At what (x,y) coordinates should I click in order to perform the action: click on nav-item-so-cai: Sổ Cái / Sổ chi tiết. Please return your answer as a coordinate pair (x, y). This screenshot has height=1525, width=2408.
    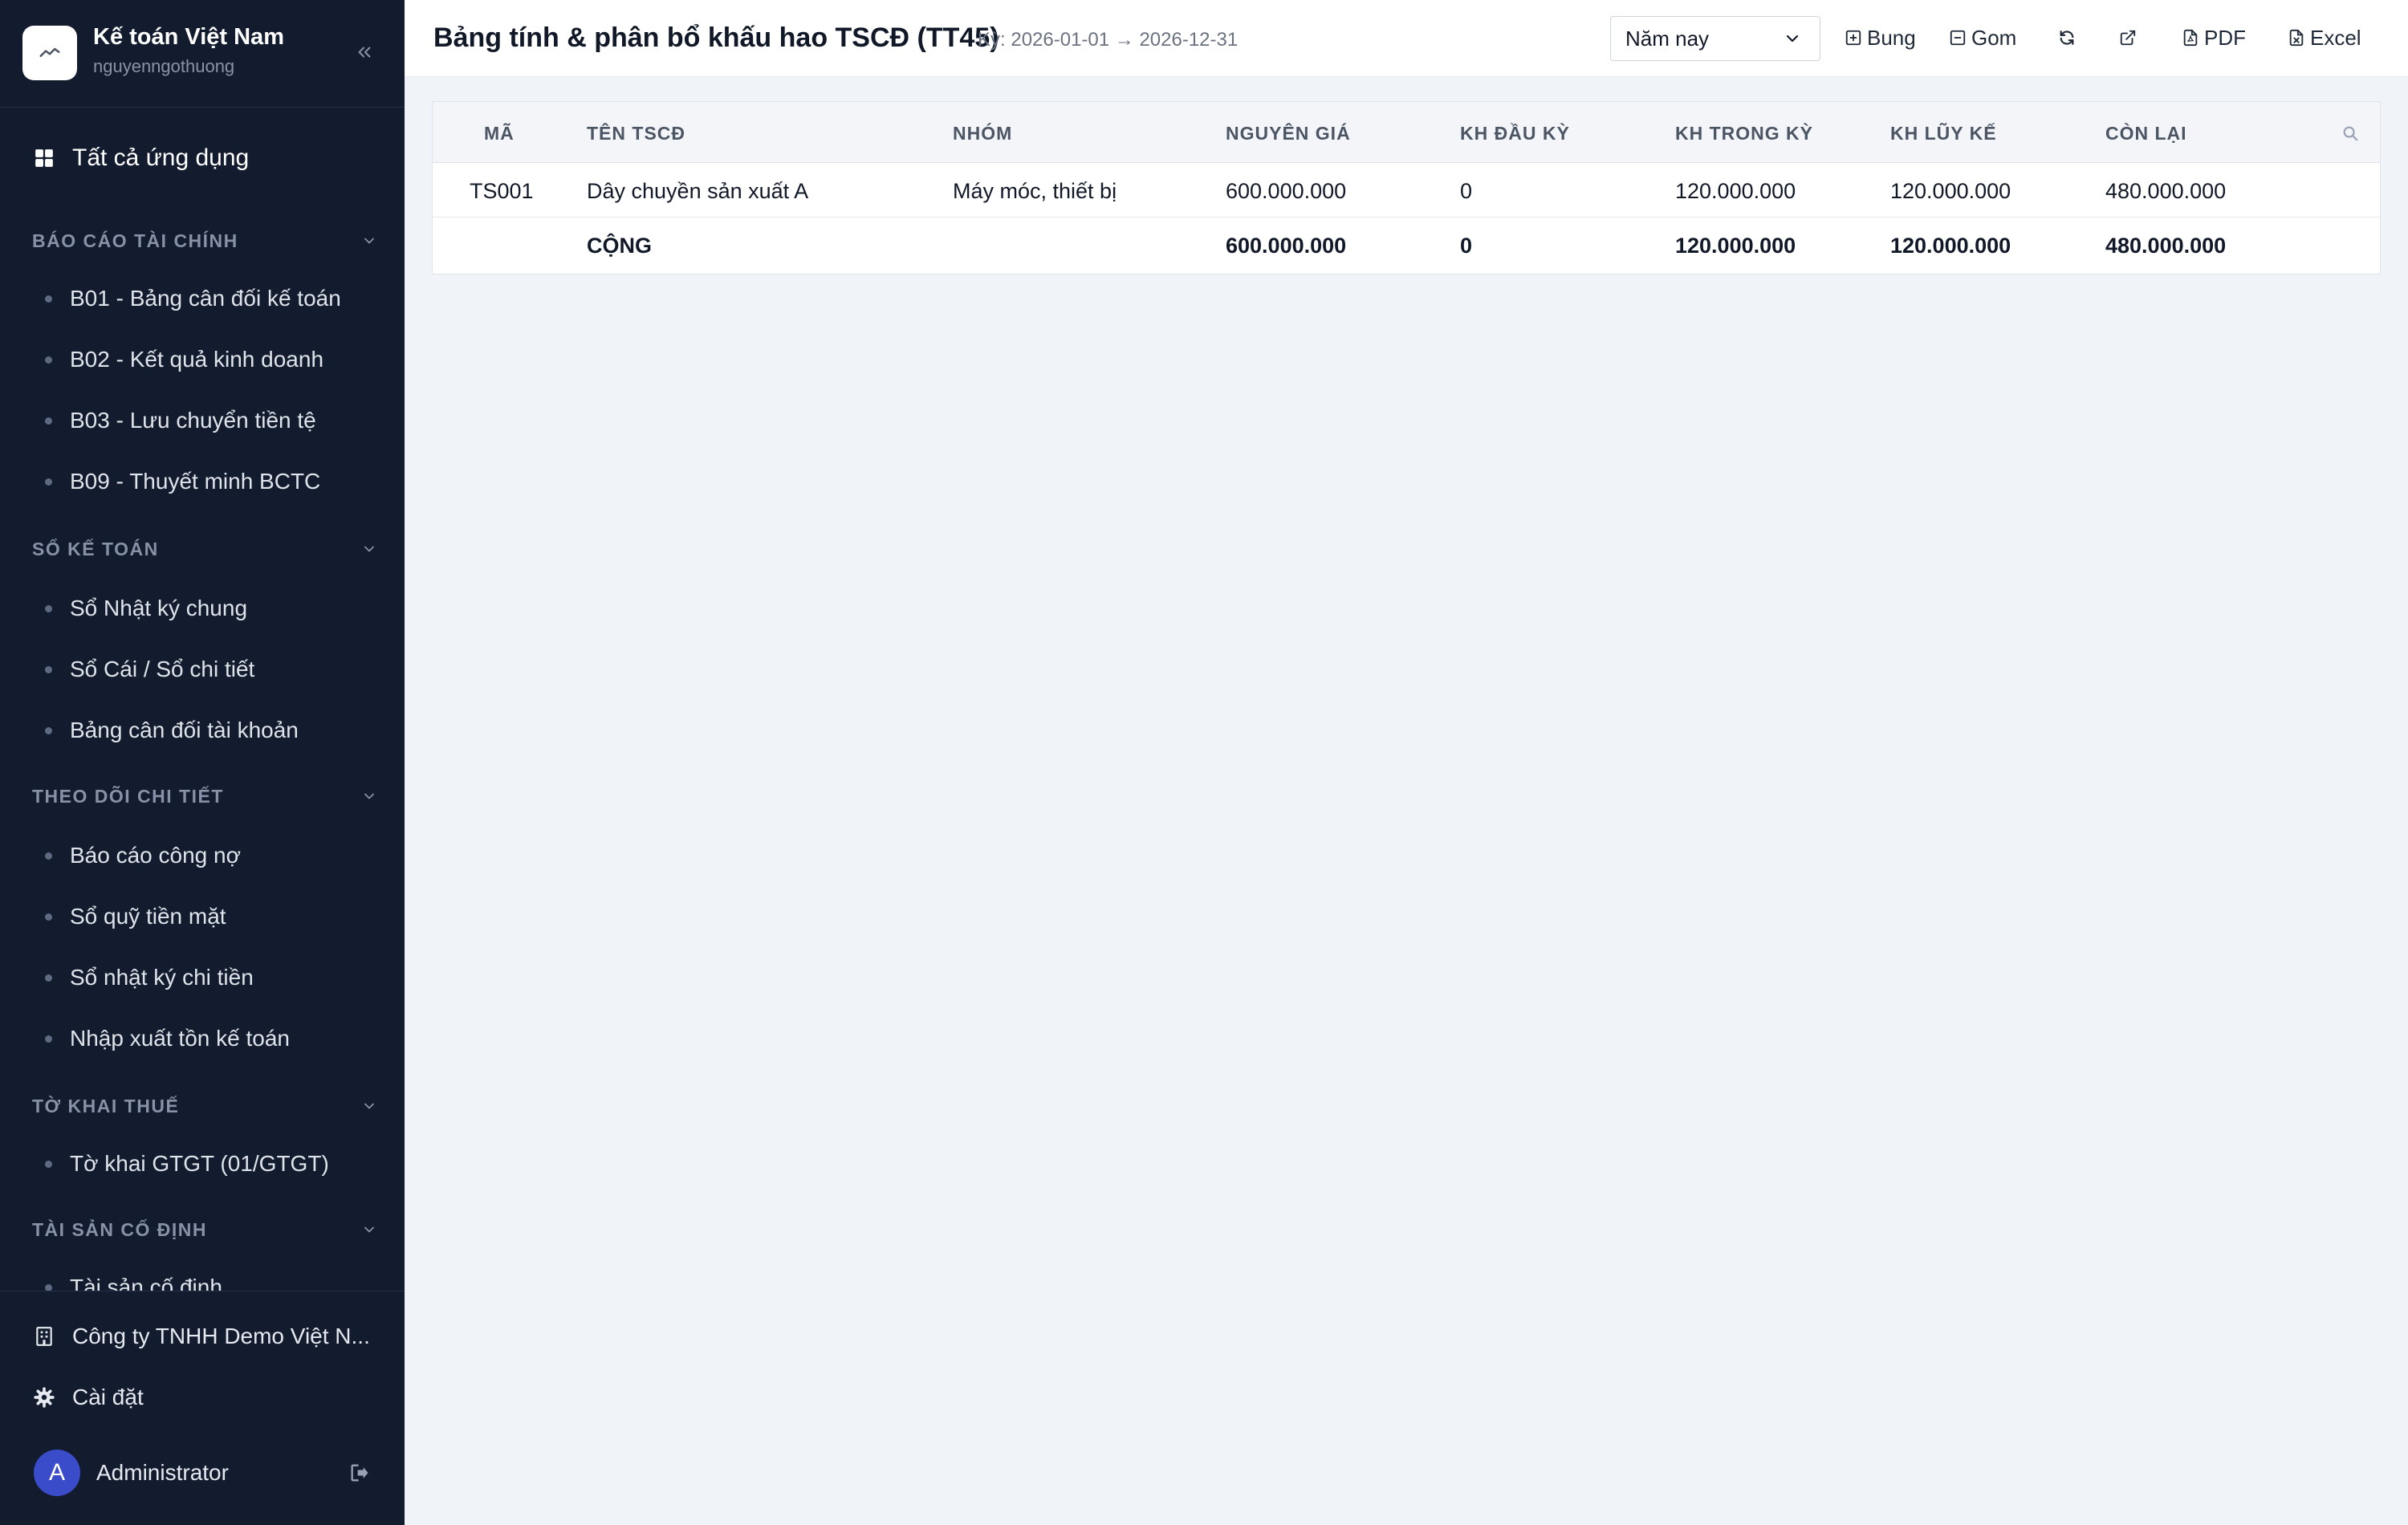
    Looking at the image, I should click on (149, 669).